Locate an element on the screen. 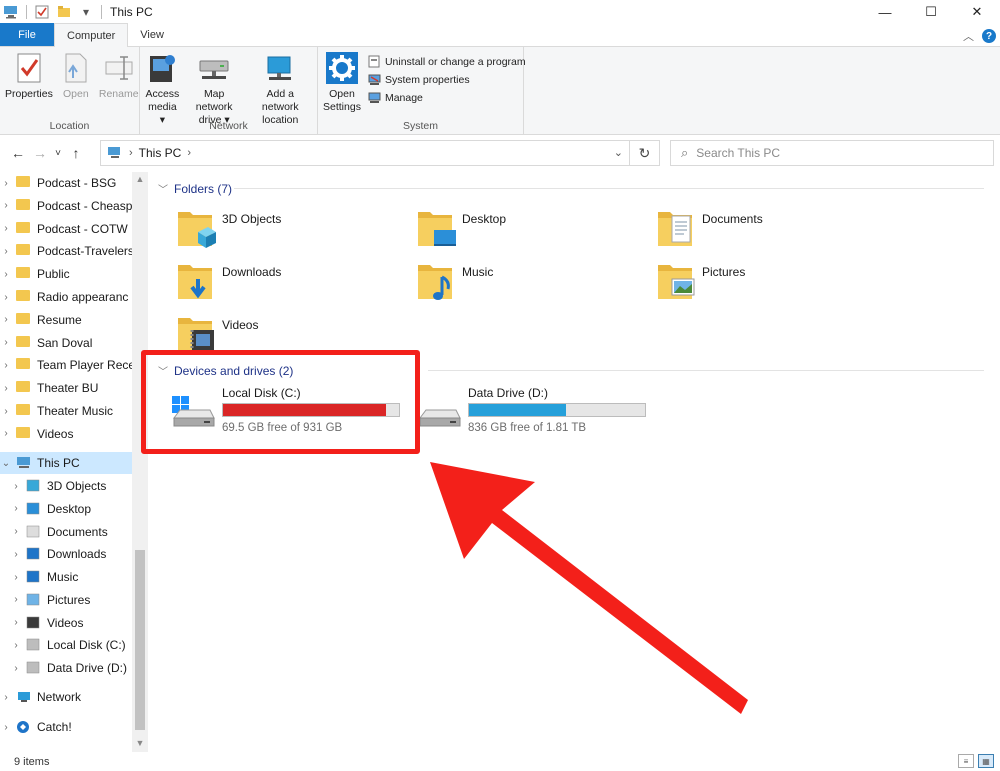 This screenshot has height=771, width=1000. back-arrow-icon: ← is located at coordinates (18, 153).